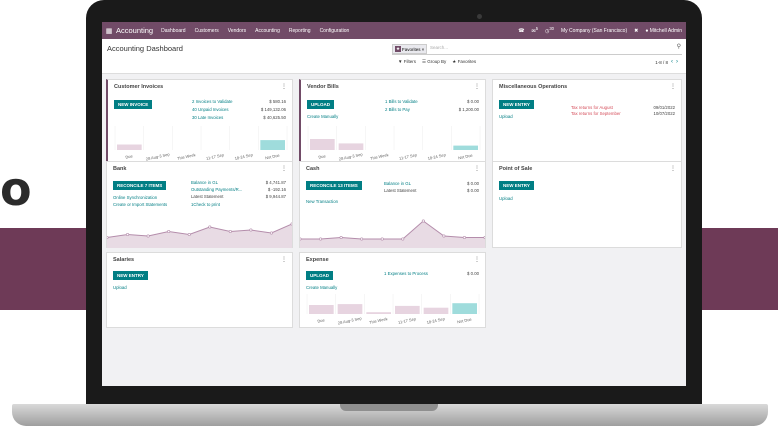 The height and width of the screenshot is (439, 778). What do you see at coordinates (661, 62) in the screenshot?
I see `pager-value: 1-8 / 8` at bounding box center [661, 62].